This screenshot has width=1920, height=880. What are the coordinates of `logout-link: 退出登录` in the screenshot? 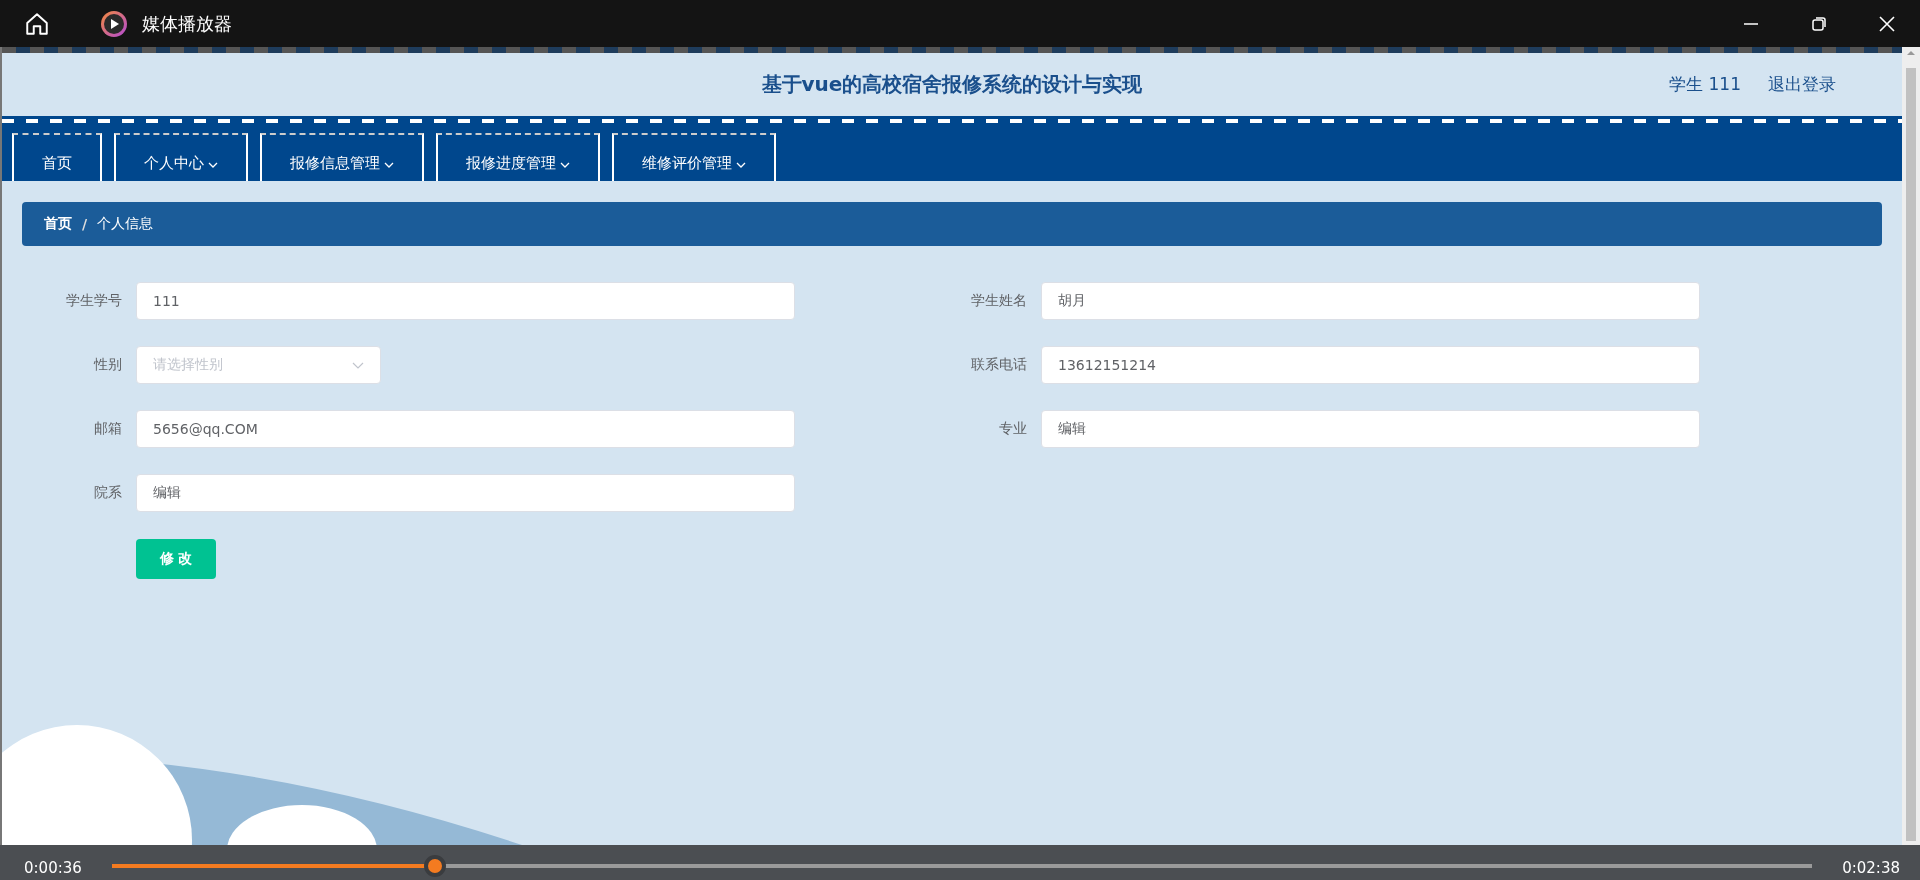 It's located at (1802, 84).